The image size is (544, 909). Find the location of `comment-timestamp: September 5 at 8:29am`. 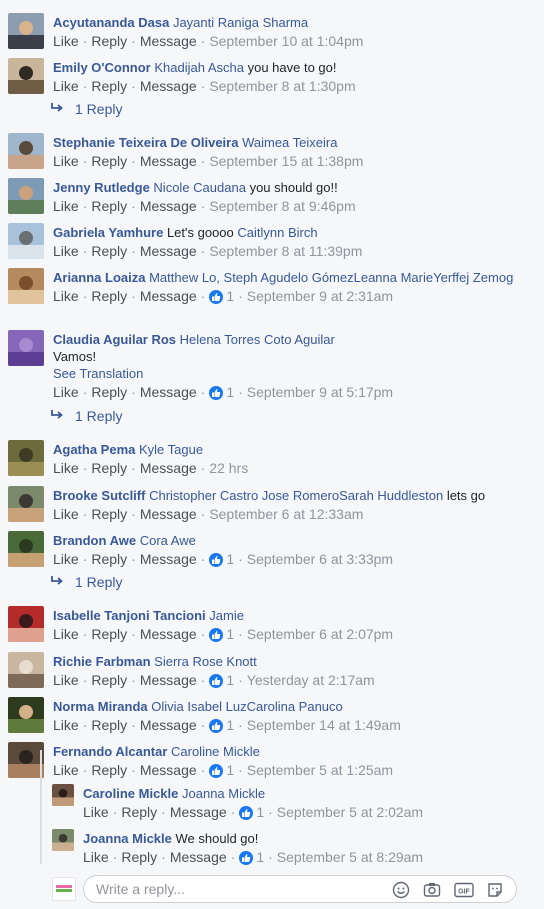

comment-timestamp: September 5 at 8:29am is located at coordinates (350, 857).